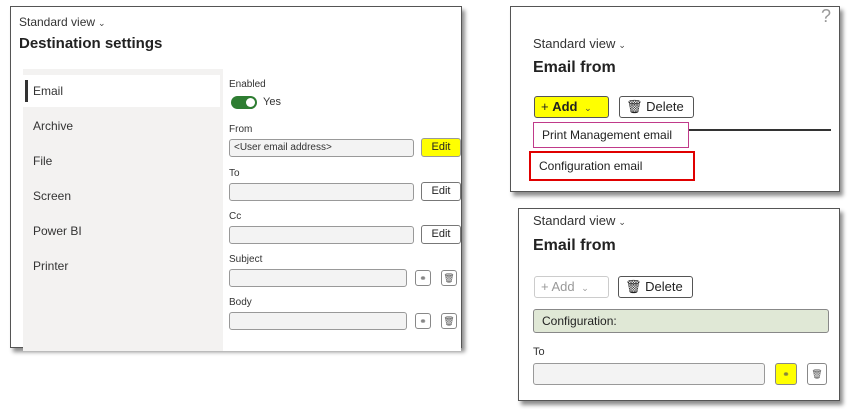 This screenshot has width=851, height=409. I want to click on body-field, so click(318, 321).